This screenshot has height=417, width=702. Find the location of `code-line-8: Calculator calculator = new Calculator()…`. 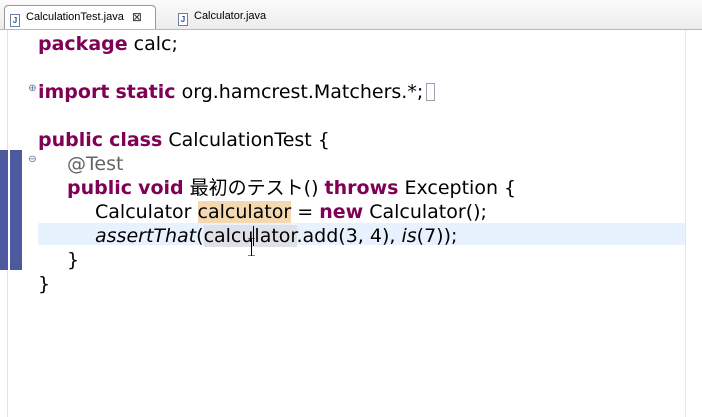

code-line-8: Calculator calculator = new Calculator()… is located at coordinates (291, 212).